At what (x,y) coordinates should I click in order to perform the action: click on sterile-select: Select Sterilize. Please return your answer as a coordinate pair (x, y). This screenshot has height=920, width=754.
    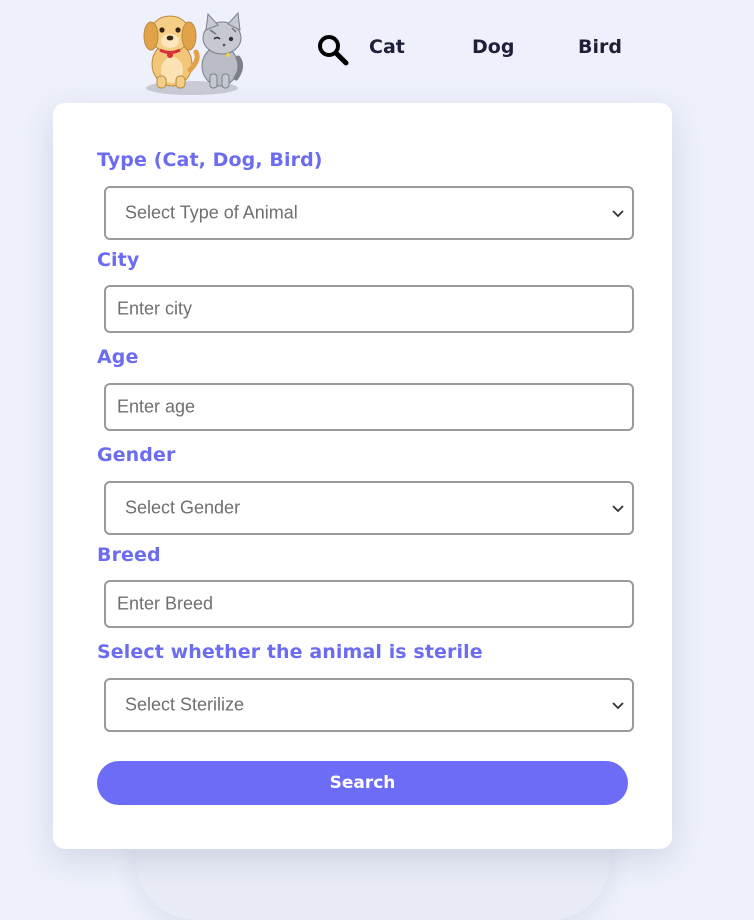
    Looking at the image, I should click on (369, 705).